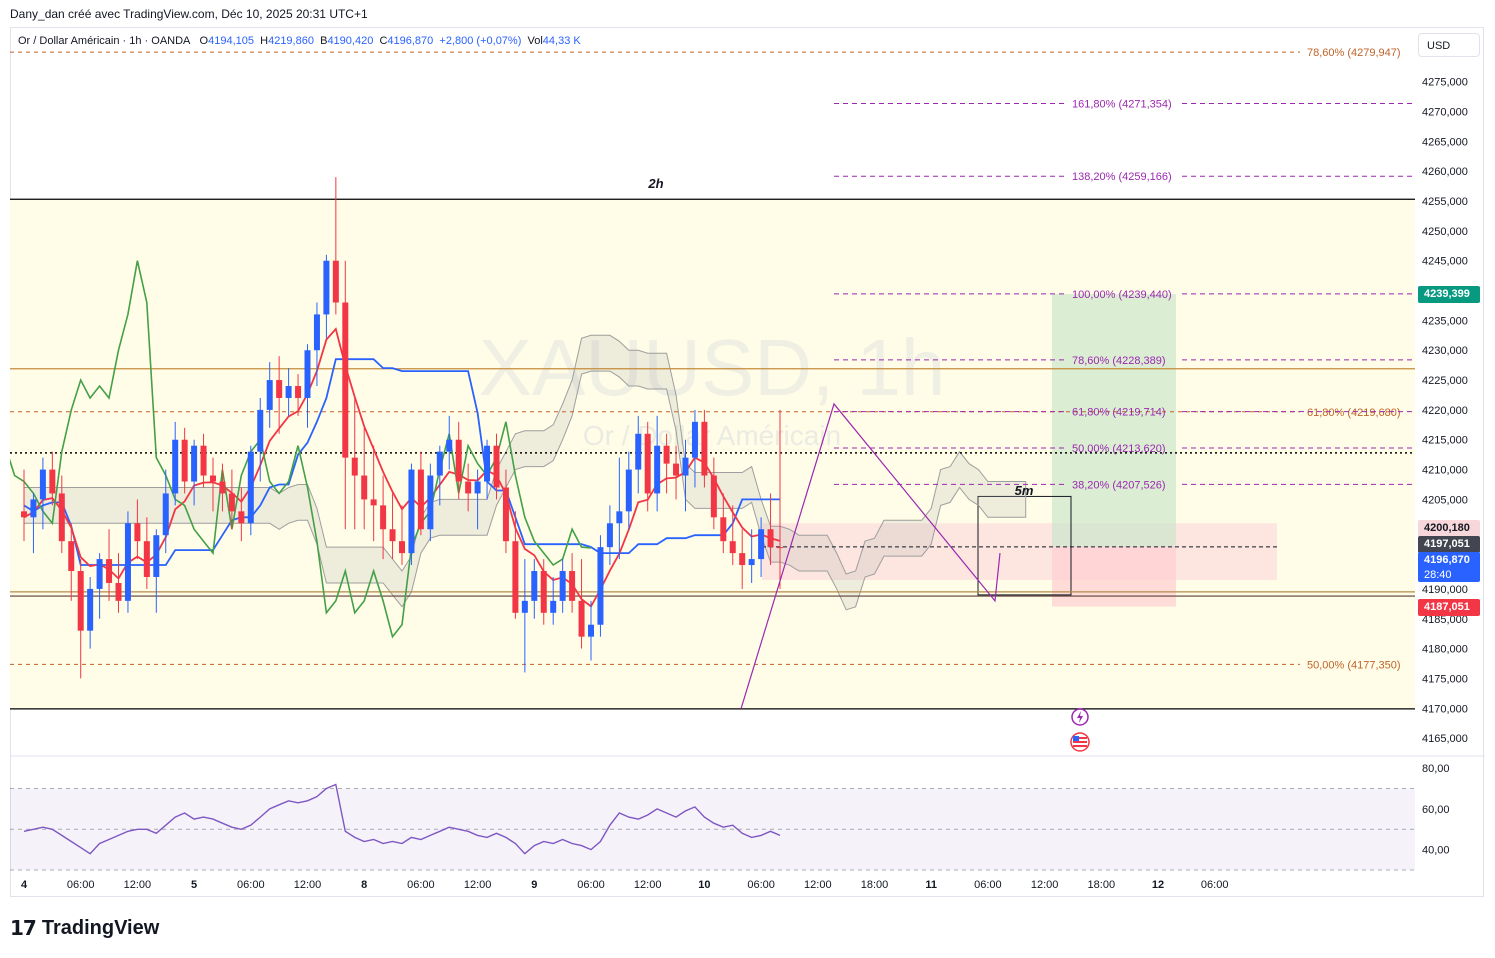 The image size is (1495, 958). What do you see at coordinates (1119, 413) in the screenshot?
I see `fib-label-4: 61,80% (4219,714)` at bounding box center [1119, 413].